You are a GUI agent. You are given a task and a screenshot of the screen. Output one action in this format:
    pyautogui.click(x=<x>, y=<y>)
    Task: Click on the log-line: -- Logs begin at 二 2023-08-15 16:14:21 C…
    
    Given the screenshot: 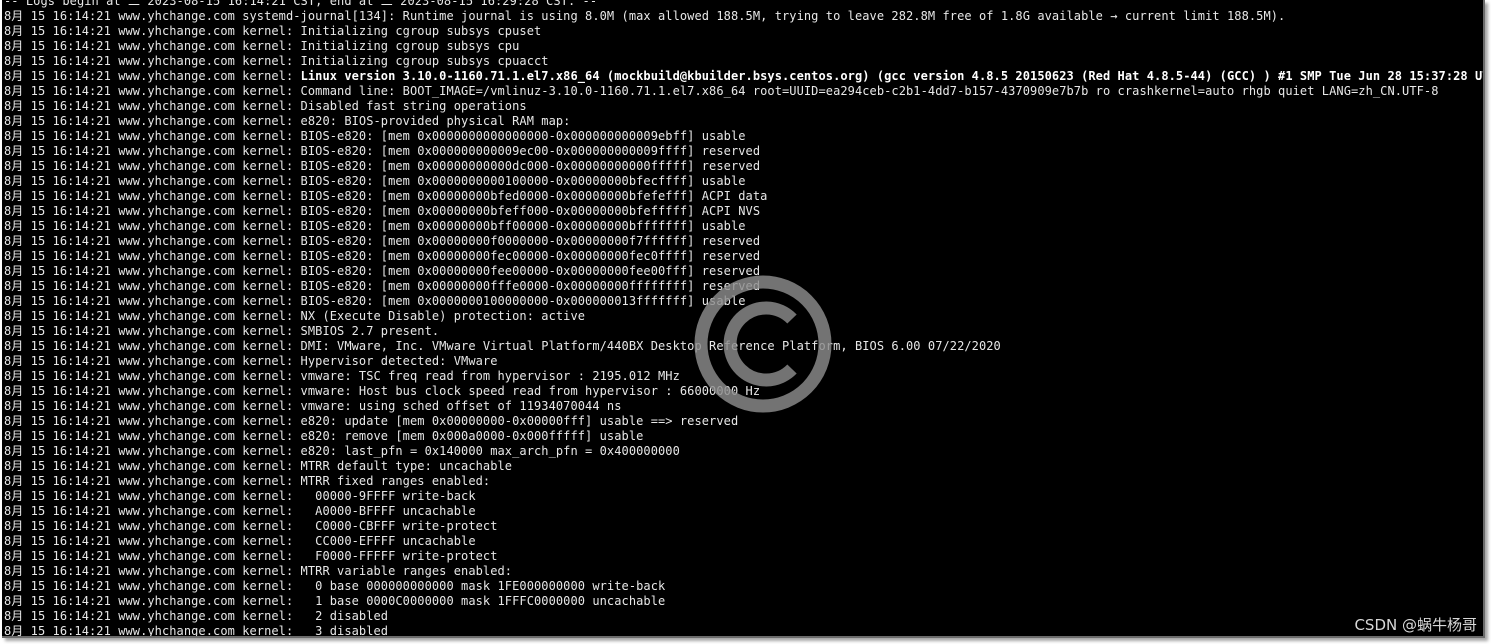 What is the action you would take?
    pyautogui.click(x=743, y=4)
    